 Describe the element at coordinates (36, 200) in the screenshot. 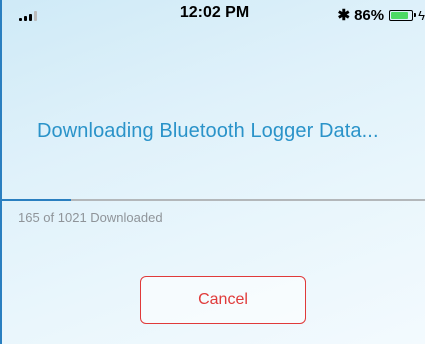

I see `download-progress-fill` at that location.